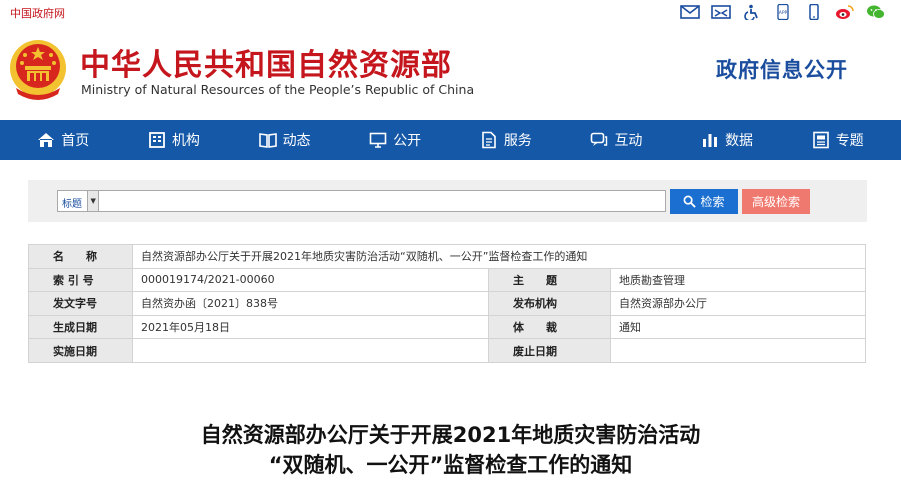  Describe the element at coordinates (876, 12) in the screenshot. I see `wechat-icon` at that location.